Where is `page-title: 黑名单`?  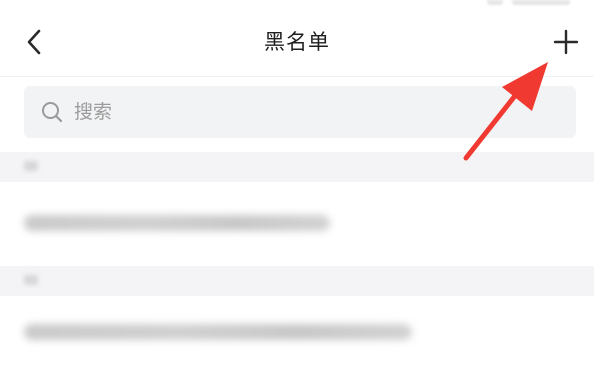 page-title: 黑名单 is located at coordinates (297, 42).